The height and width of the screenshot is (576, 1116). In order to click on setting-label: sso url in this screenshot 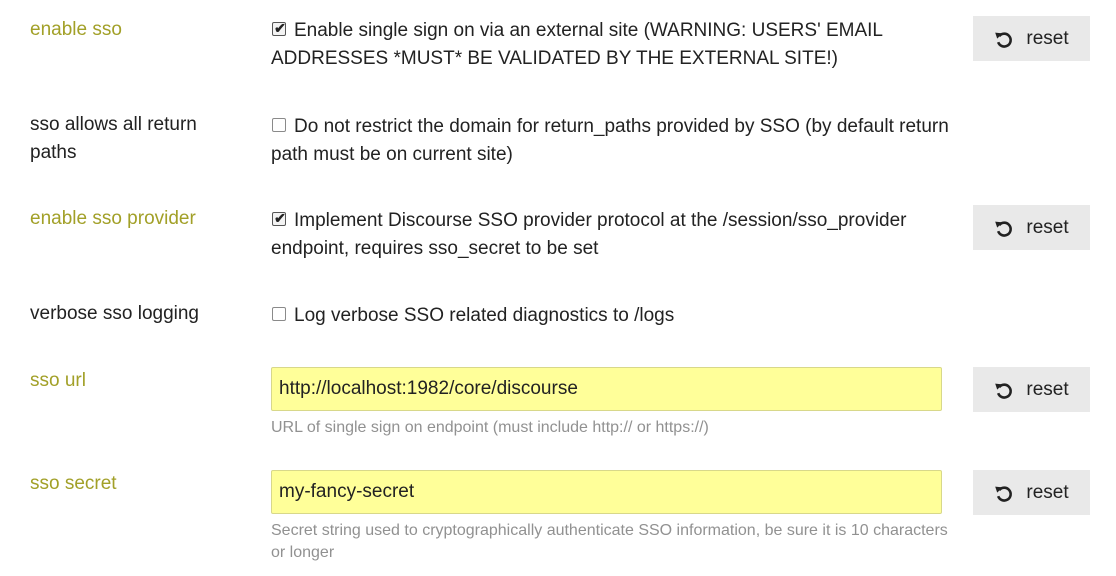, I will do `click(58, 380)`.